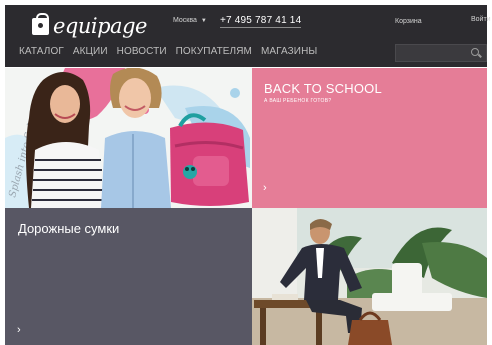 Image resolution: width=492 pixels, height=345 pixels. Describe the element at coordinates (298, 101) in the screenshot. I see `banner-subtitle: А ВАШ РЕБЕНОК ГОТОВ?` at that location.